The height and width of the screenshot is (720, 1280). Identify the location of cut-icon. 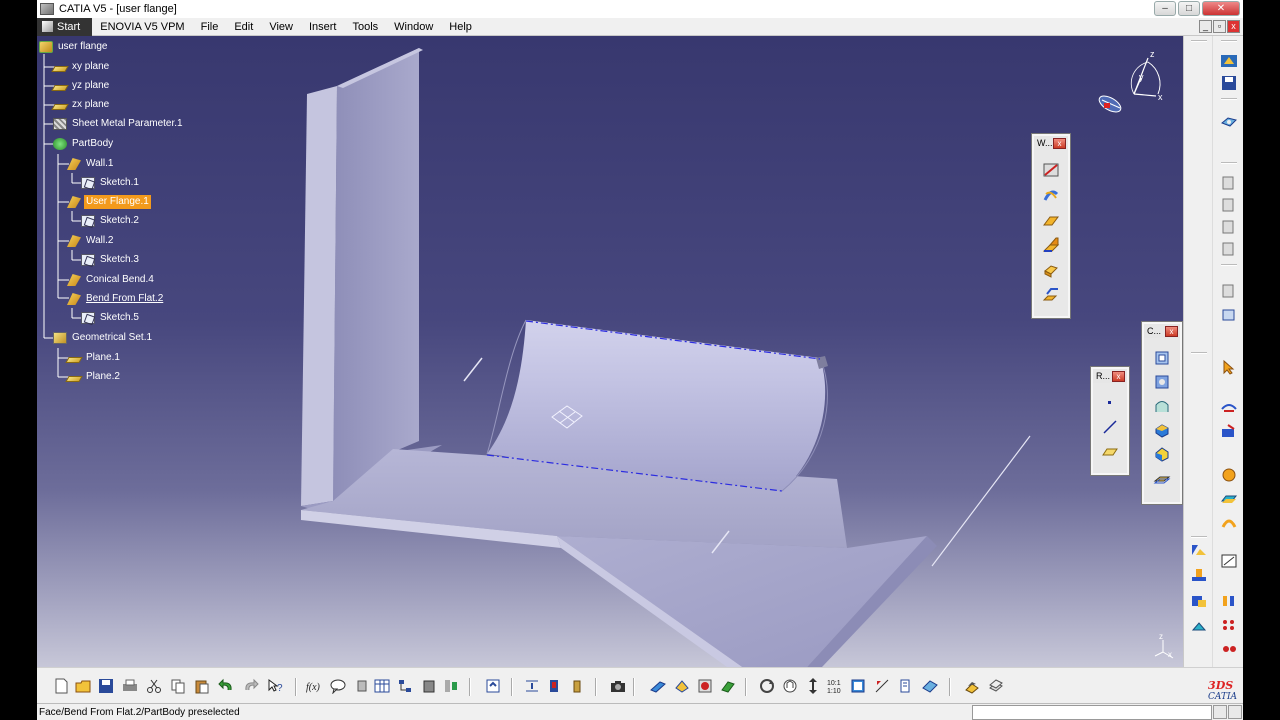
(154, 686).